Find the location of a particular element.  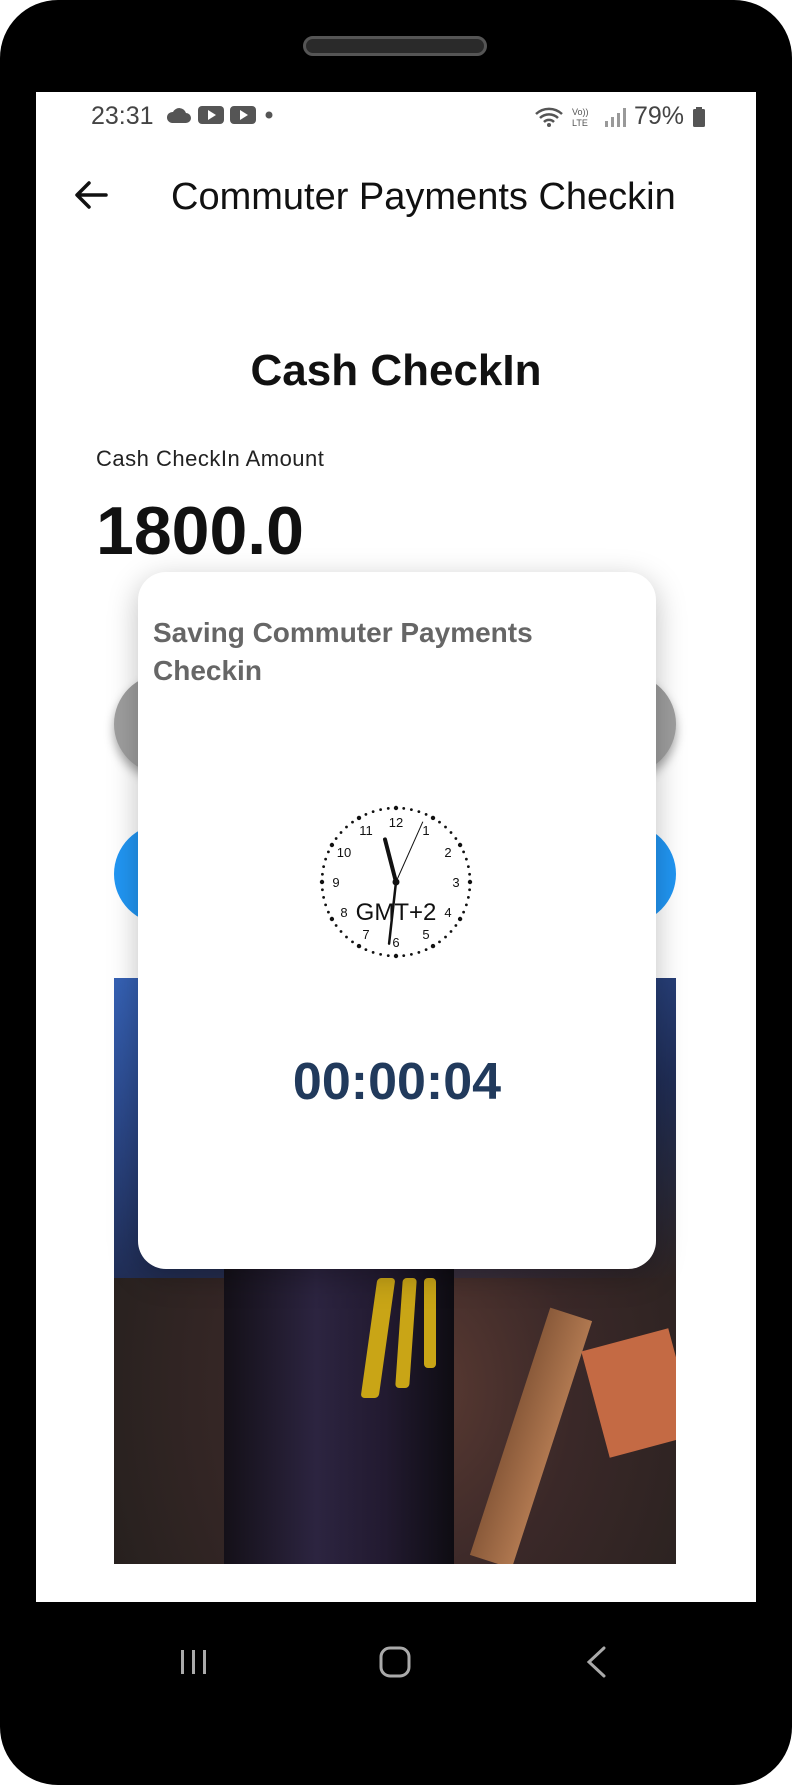

notification-icons is located at coordinates (221, 115).